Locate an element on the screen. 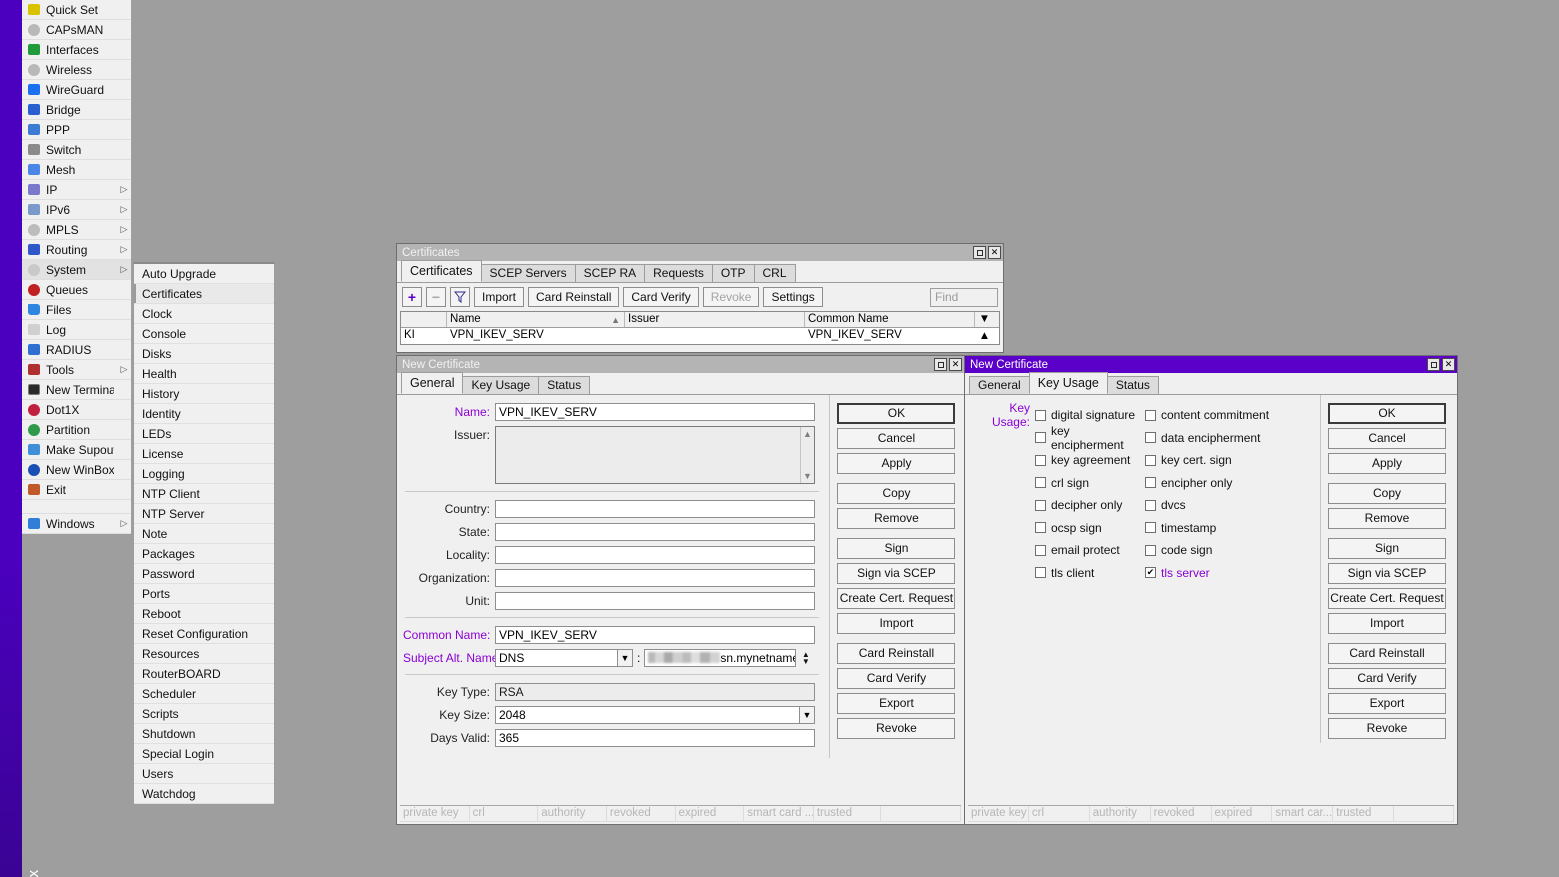 Image resolution: width=1559 pixels, height=877 pixels. checkbox-timestamp: timestamp is located at coordinates (1180, 528).